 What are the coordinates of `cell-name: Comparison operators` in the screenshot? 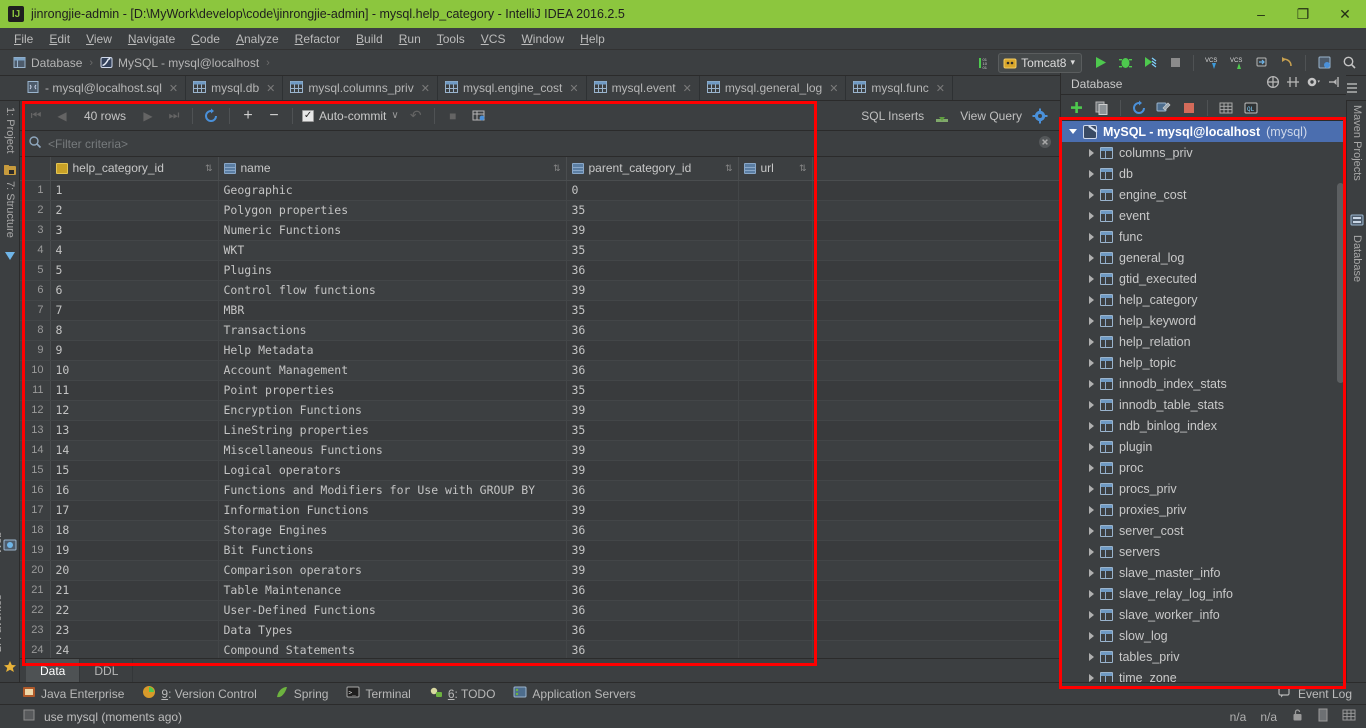 It's located at (392, 570).